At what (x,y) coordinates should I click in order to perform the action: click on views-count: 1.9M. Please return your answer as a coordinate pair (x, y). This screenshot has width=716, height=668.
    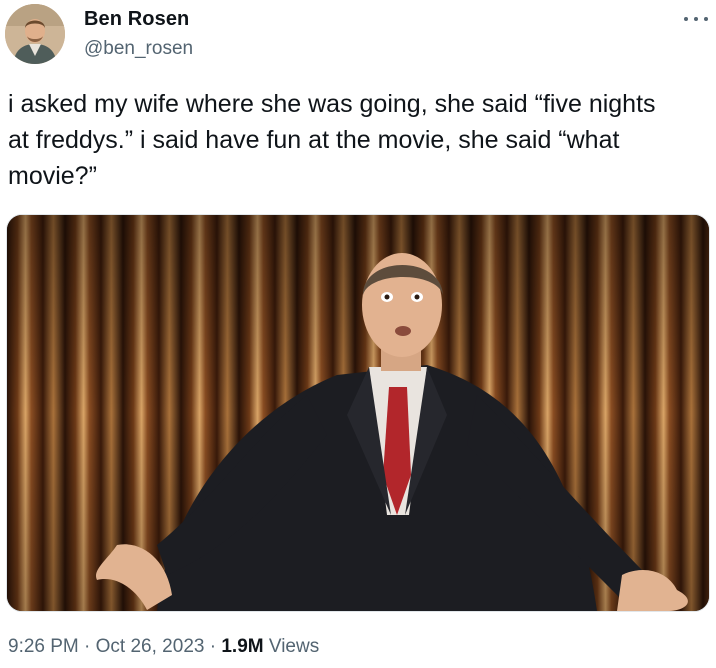
    Looking at the image, I should click on (242, 646).